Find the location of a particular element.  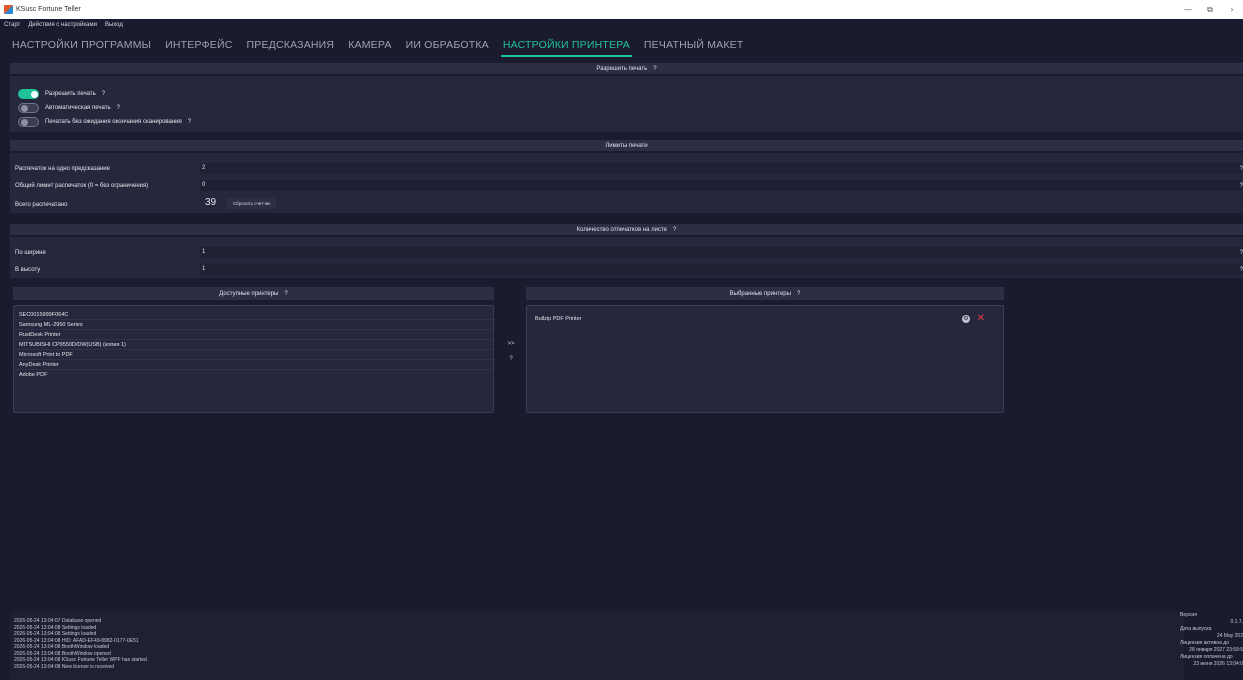

sheet-height-label: В высоту is located at coordinates (28, 269).